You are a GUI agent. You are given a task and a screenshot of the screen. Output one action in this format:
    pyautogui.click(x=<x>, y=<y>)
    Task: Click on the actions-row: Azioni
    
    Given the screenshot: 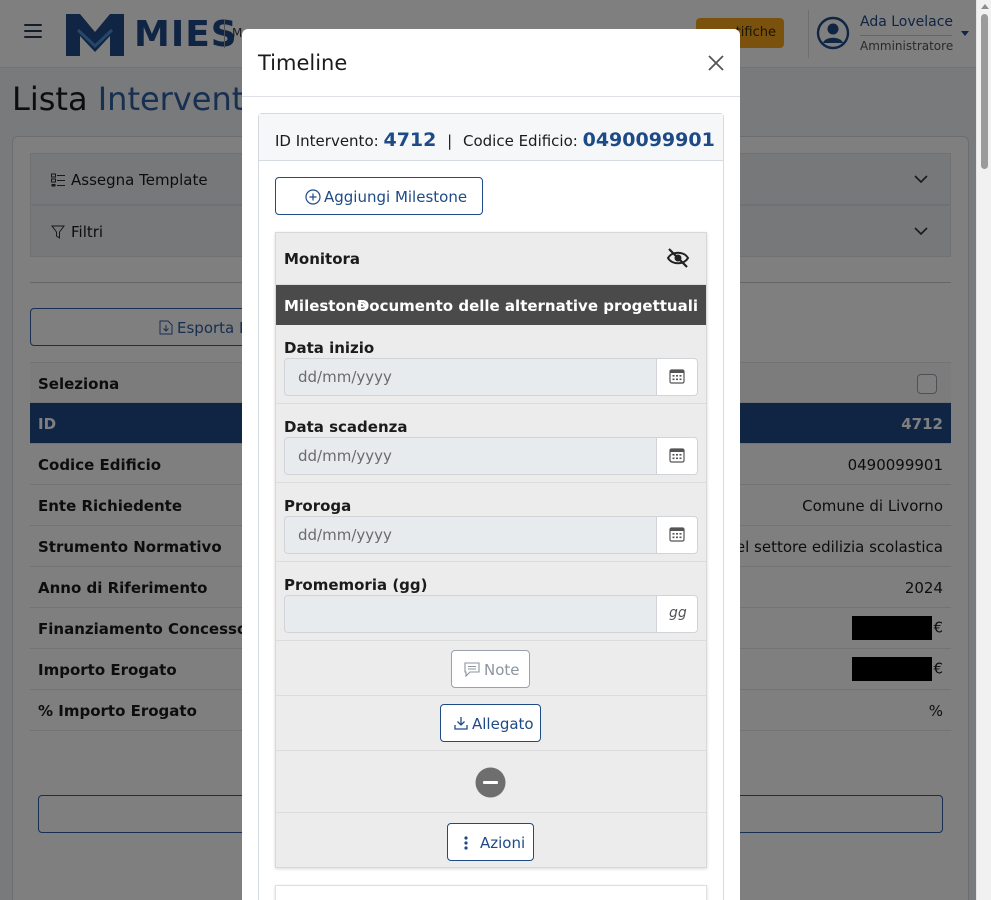 What is the action you would take?
    pyautogui.click(x=491, y=840)
    